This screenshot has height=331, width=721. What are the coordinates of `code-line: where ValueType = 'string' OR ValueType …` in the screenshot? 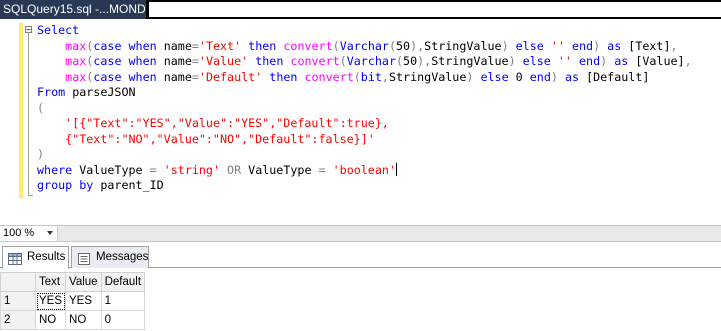 It's located at (364, 170).